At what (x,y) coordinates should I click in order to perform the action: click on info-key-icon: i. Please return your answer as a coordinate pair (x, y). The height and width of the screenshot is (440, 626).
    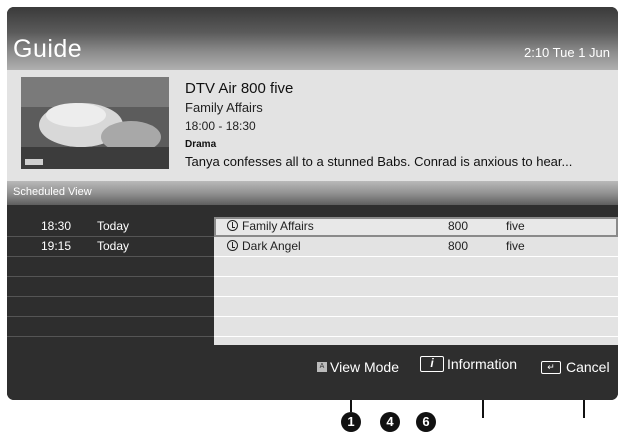
    Looking at the image, I should click on (432, 364).